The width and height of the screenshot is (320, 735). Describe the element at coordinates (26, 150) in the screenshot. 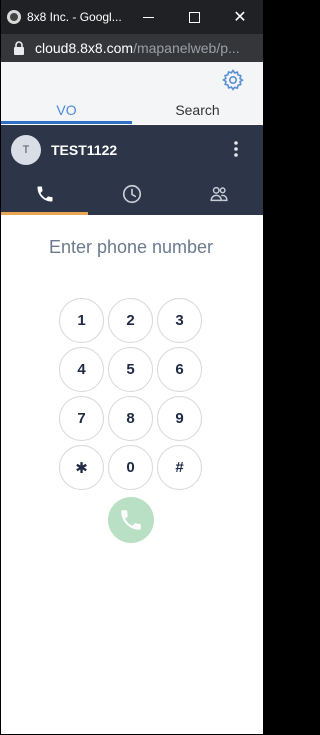

I see `avatar: T` at that location.